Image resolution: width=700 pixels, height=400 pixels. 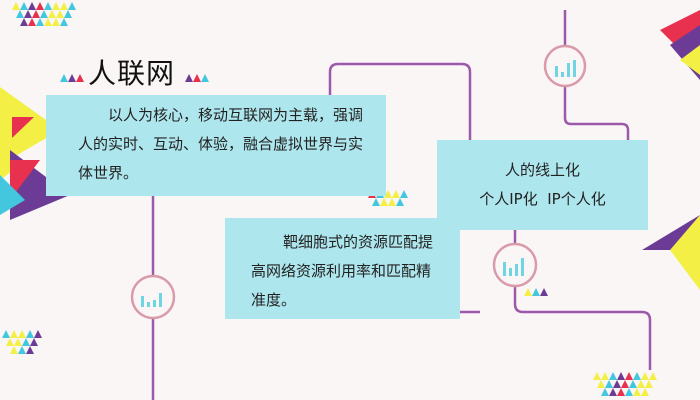 I want to click on concept-box-definition: 以人为核心，移动互联网为主载，强调人的实时、互动、体验，融合虚拟世界与实体世界。, so click(x=216, y=145).